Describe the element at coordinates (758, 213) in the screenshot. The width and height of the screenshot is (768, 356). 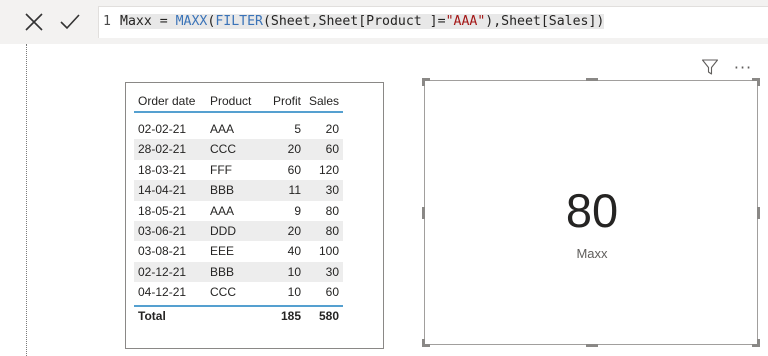
I see `resize-handle-right` at that location.